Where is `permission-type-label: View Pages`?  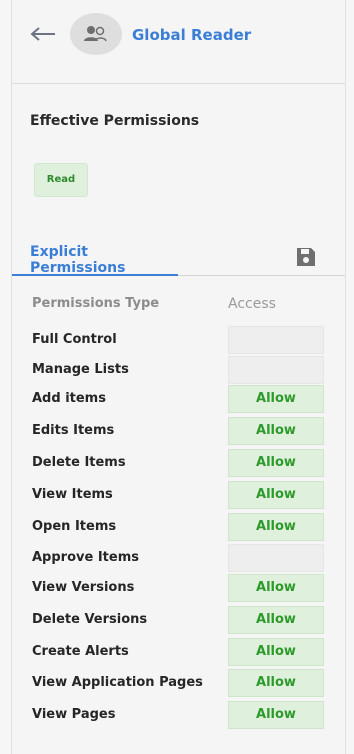
permission-type-label: View Pages is located at coordinates (74, 714).